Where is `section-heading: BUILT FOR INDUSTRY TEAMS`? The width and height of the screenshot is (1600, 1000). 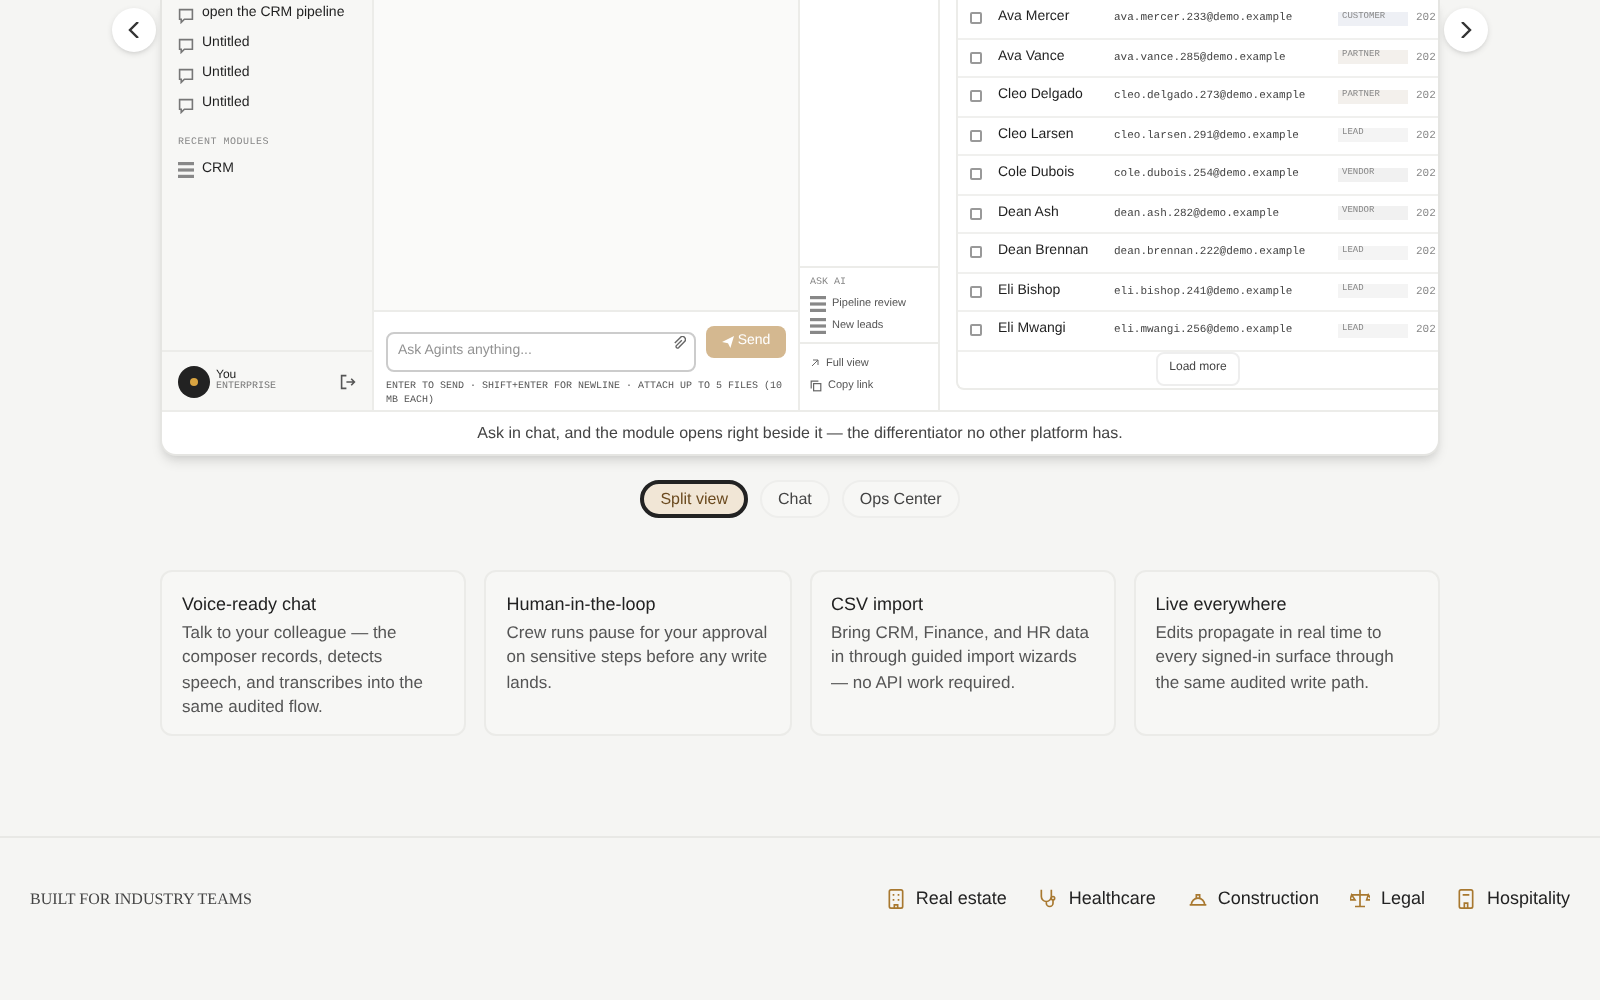 section-heading: BUILT FOR INDUSTRY TEAMS is located at coordinates (141, 899).